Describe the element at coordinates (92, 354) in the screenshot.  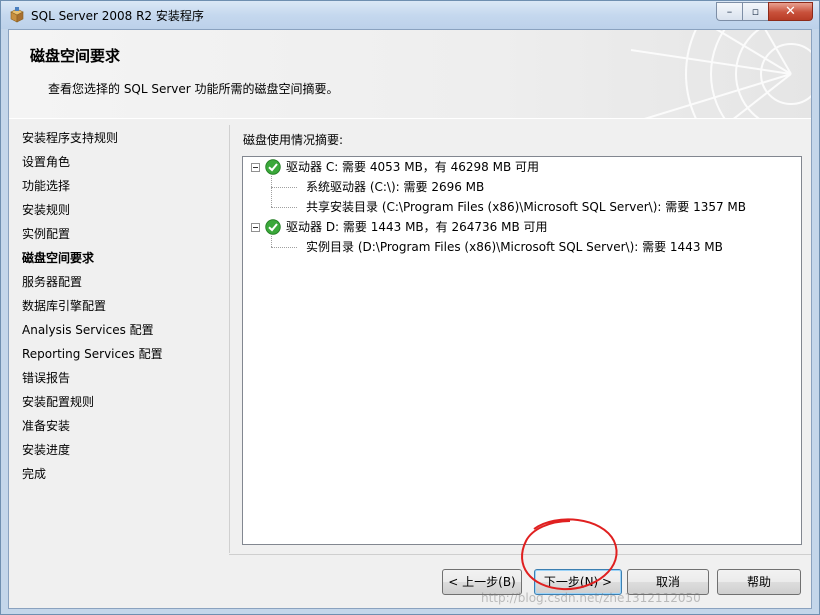
I see `nav-item-reporting-services: Reporting Services 配置` at that location.